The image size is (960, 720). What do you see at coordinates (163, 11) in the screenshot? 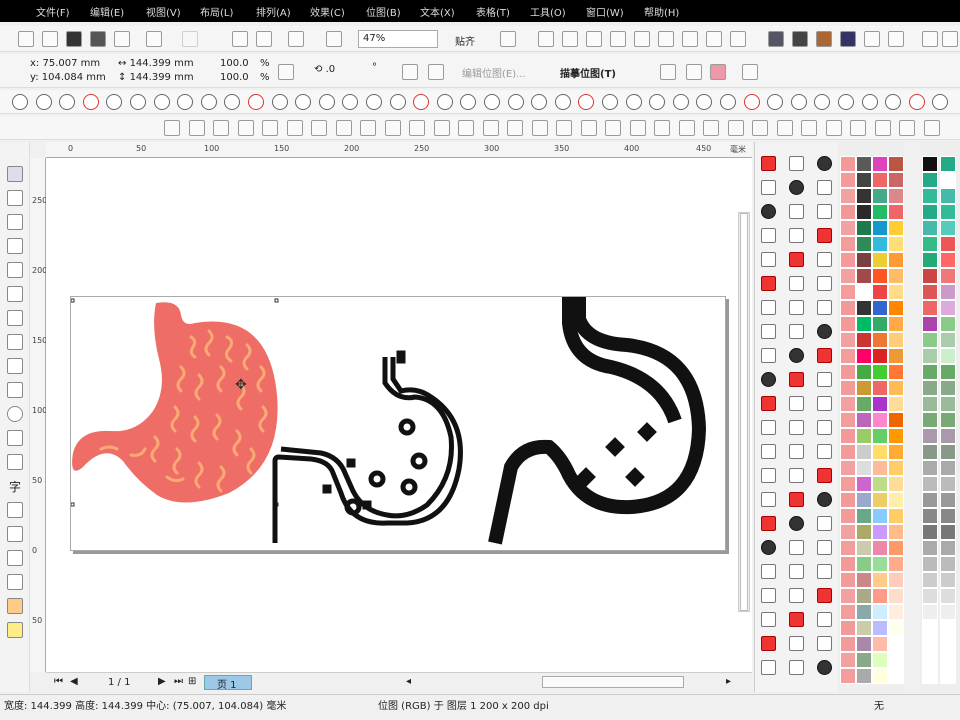
I see `menu-view: 视图(V)` at bounding box center [163, 11].